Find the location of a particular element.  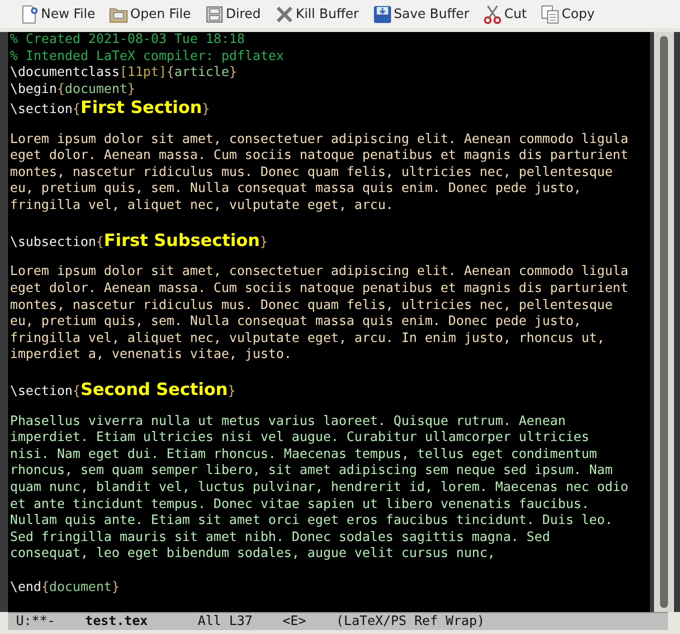

latex-command: \documentclass is located at coordinates (65, 72).